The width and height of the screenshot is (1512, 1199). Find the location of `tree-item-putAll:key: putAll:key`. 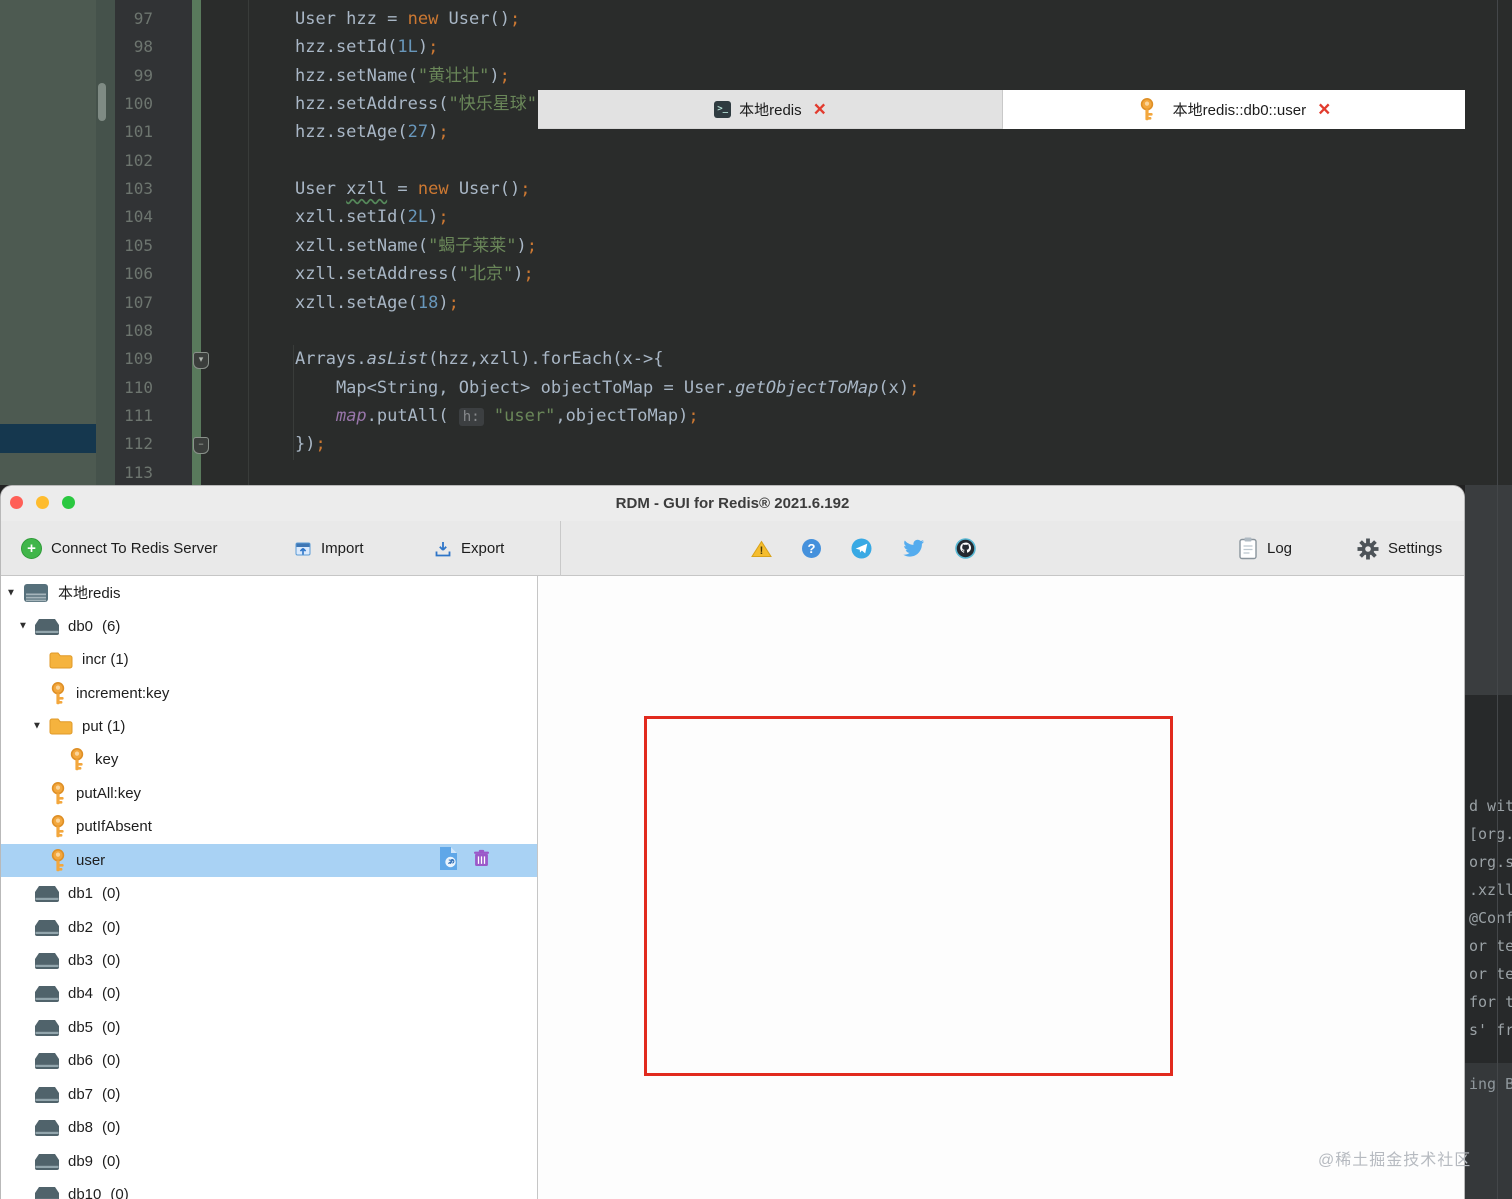

tree-item-putAll:key: putAll:key is located at coordinates (269, 793).